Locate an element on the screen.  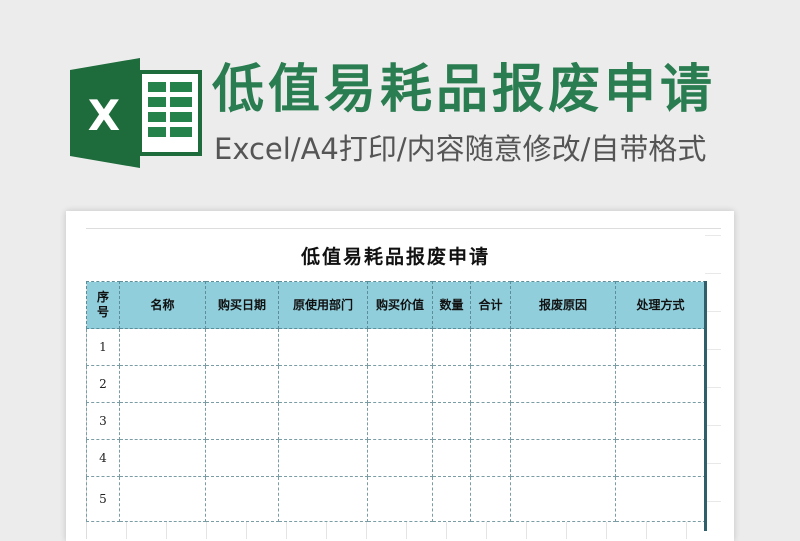
table-header-row: 序号 名称 购买日期 原使用部门 购买价值 数量 合计 报废原因 处理方式 is located at coordinates (396, 305).